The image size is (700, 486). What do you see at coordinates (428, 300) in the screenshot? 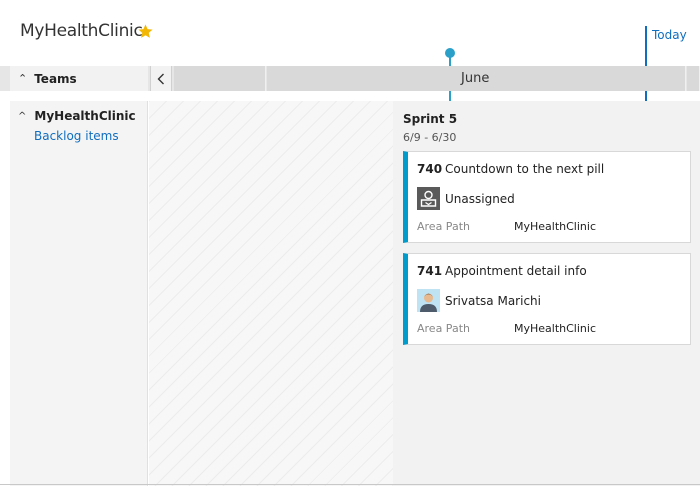
I see `user-avatar-icon` at bounding box center [428, 300].